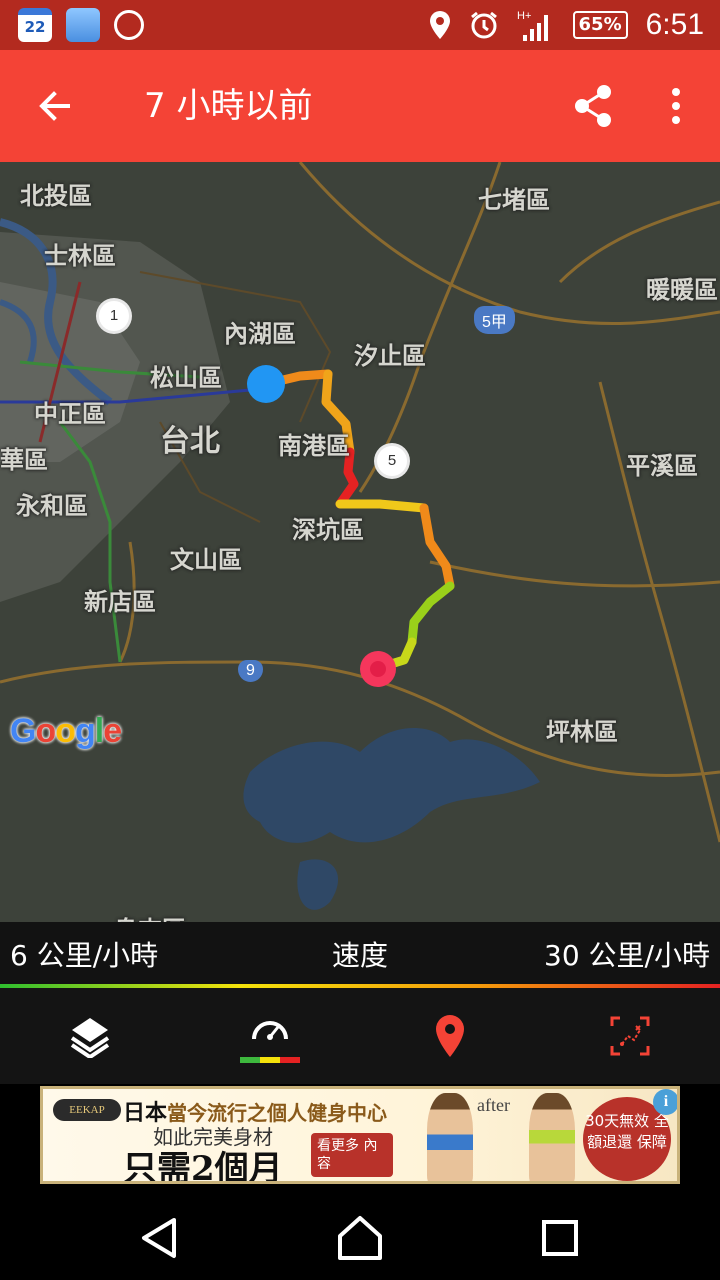 This screenshot has height=1280, width=720. I want to click on district-label: 北投區, so click(56, 196).